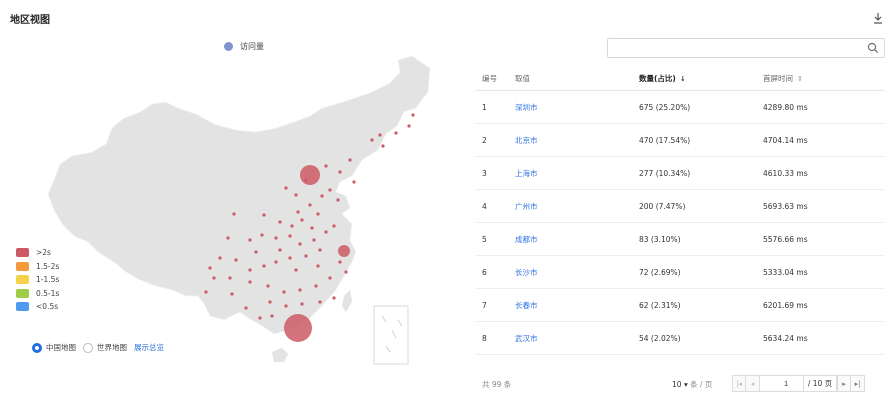 This screenshot has height=415, width=887. Describe the element at coordinates (37, 307) in the screenshot. I see `scale-item: <0.5s` at that location.